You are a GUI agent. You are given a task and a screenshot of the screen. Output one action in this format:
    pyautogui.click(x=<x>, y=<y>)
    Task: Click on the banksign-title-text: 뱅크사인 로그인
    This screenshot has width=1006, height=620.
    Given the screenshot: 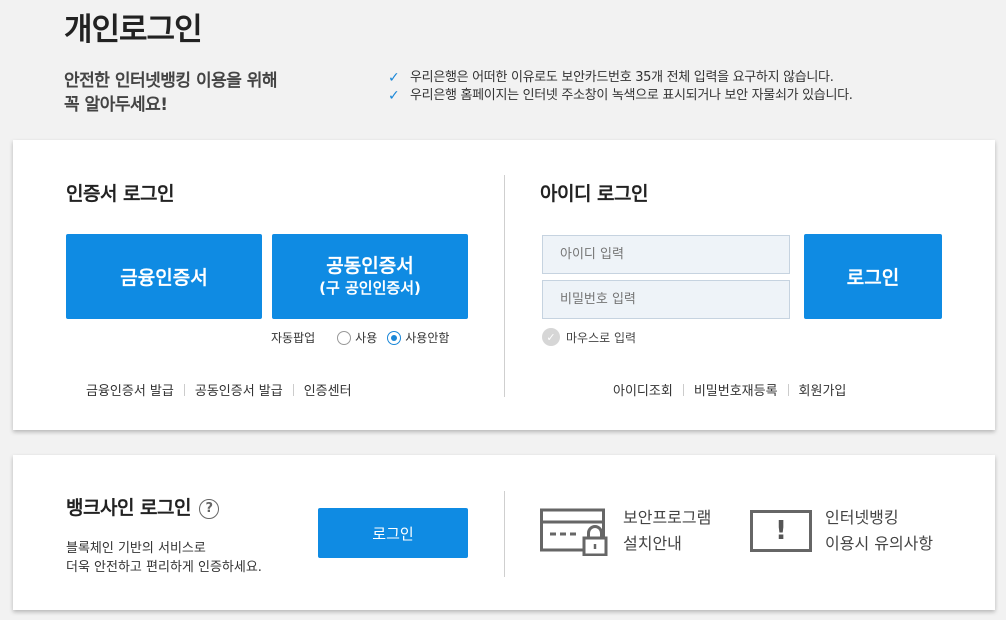 What is the action you would take?
    pyautogui.click(x=128, y=508)
    